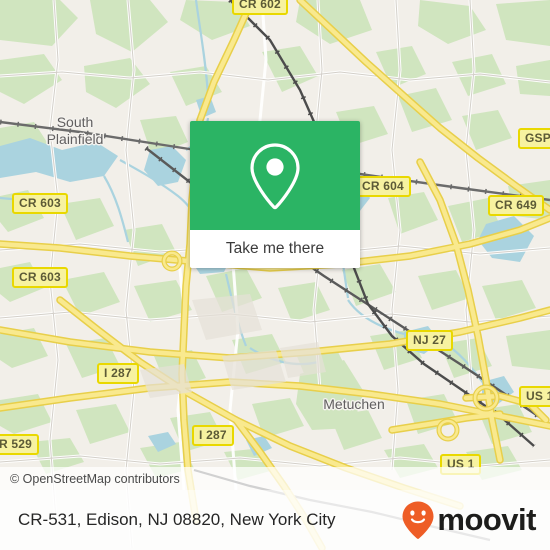 The width and height of the screenshot is (550, 550). What do you see at coordinates (383, 186) in the screenshot?
I see `road-shield-cr-604: CR 604` at bounding box center [383, 186].